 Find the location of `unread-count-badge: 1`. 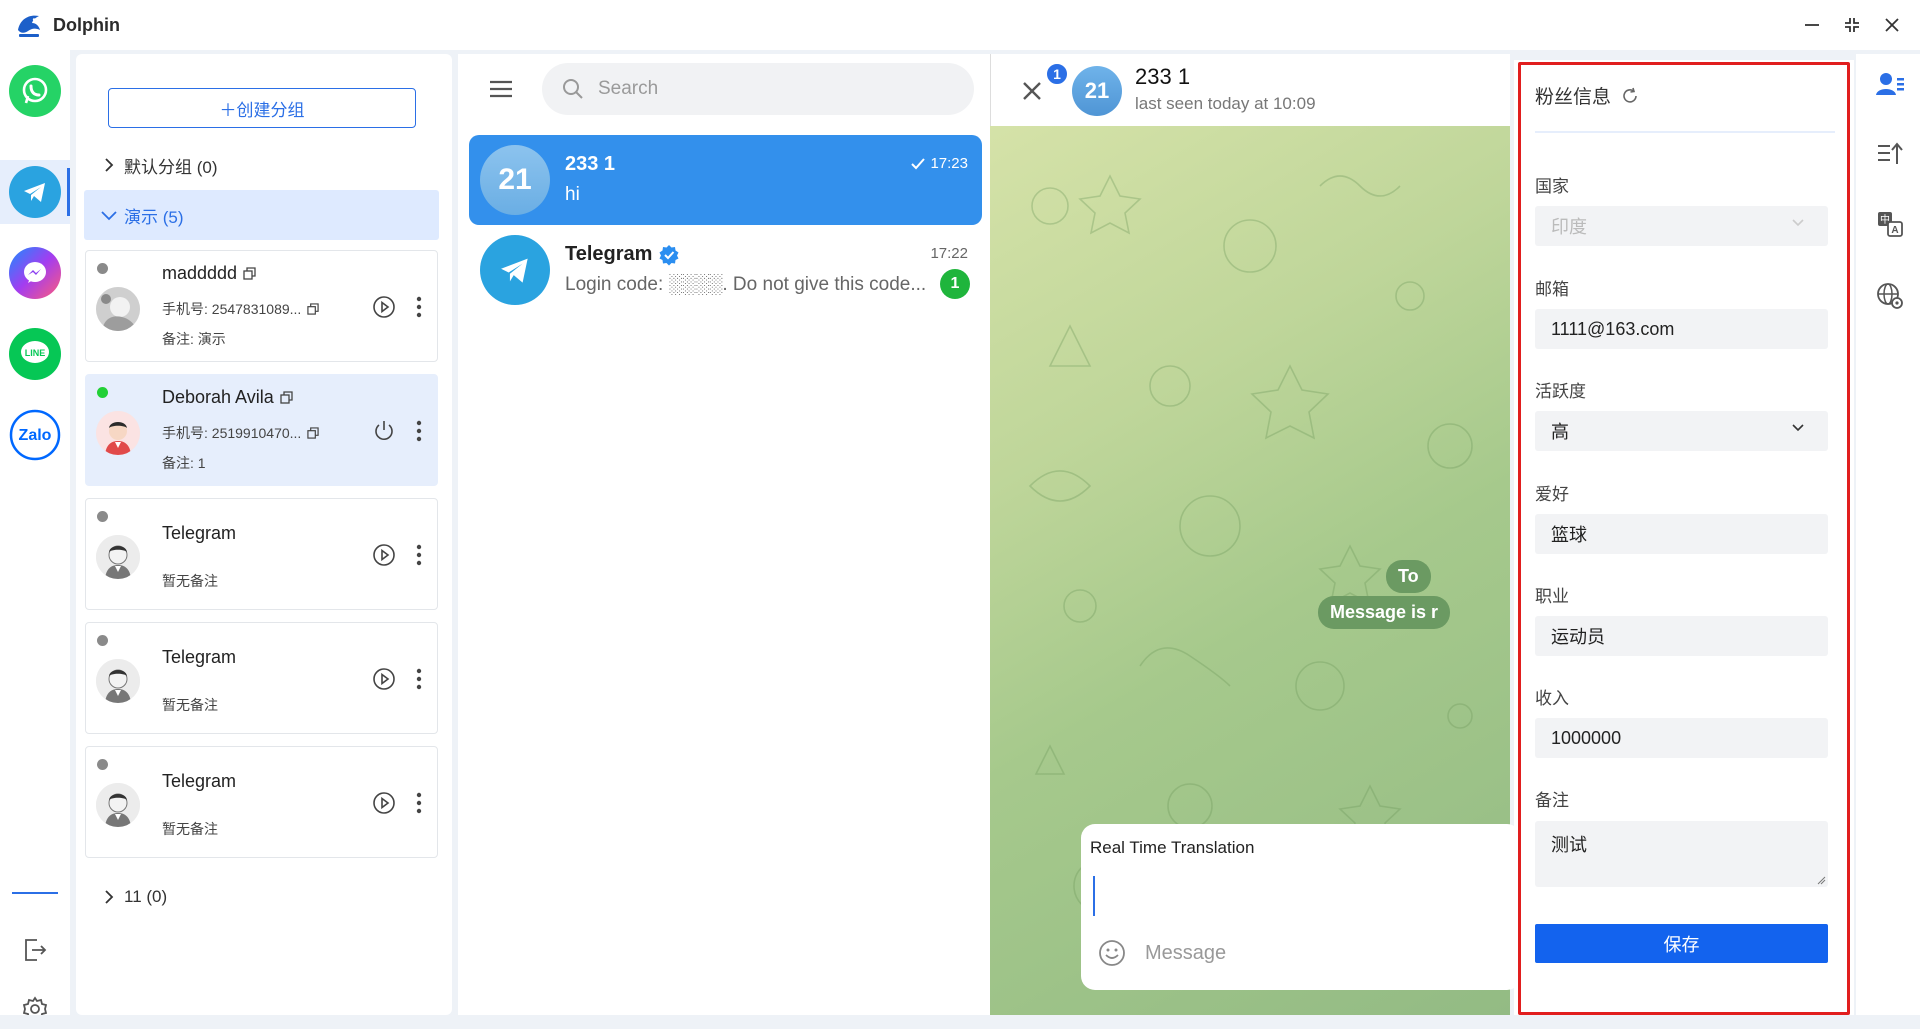

unread-count-badge: 1 is located at coordinates (1057, 74).